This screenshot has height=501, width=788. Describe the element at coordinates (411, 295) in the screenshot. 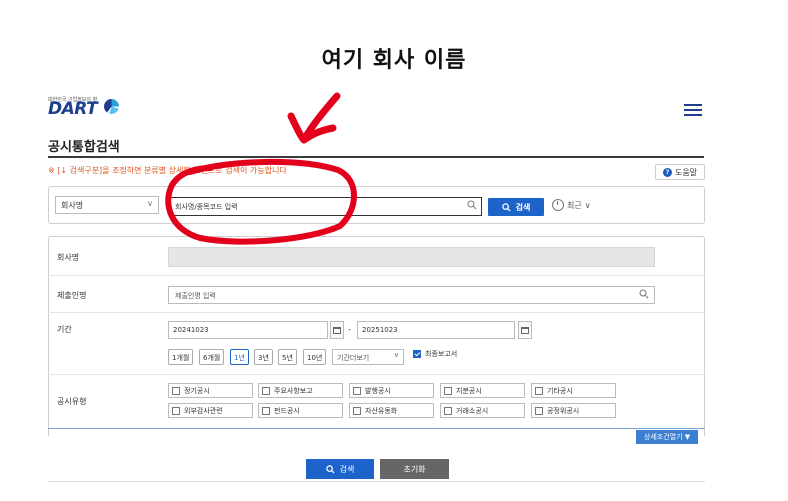

I see `submitter-input: 제출인명 입력` at that location.